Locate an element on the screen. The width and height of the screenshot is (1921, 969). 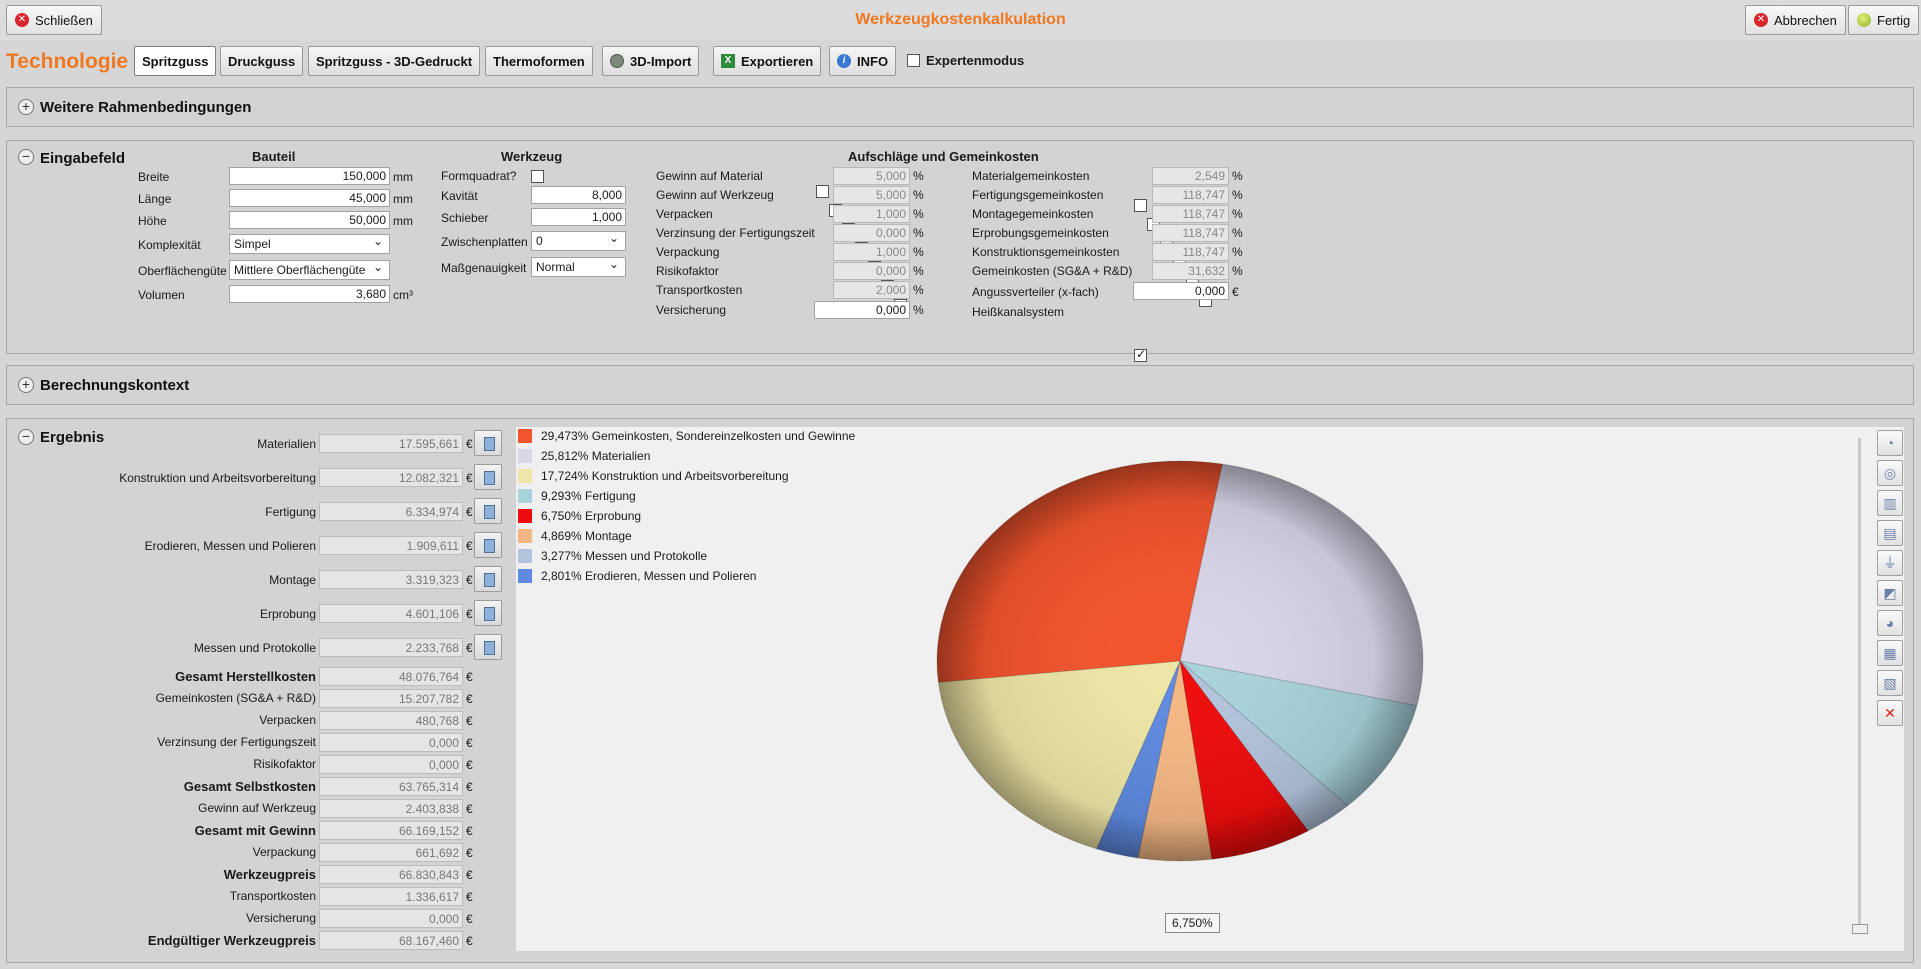
export-button: X Exportieren is located at coordinates (767, 61).